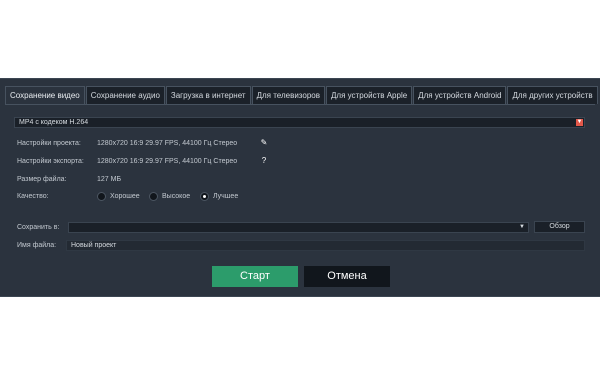 This screenshot has height=375, width=600. I want to click on tab-divider, so click(300, 104).